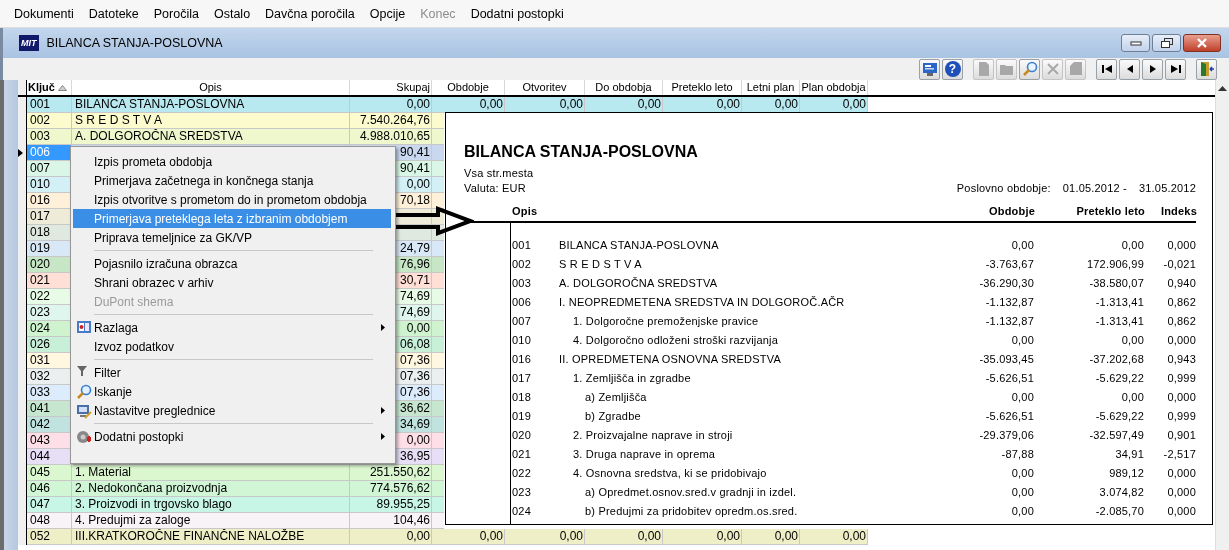 This screenshot has height=550, width=1229. What do you see at coordinates (1152, 69) in the screenshot?
I see `next-button` at bounding box center [1152, 69].